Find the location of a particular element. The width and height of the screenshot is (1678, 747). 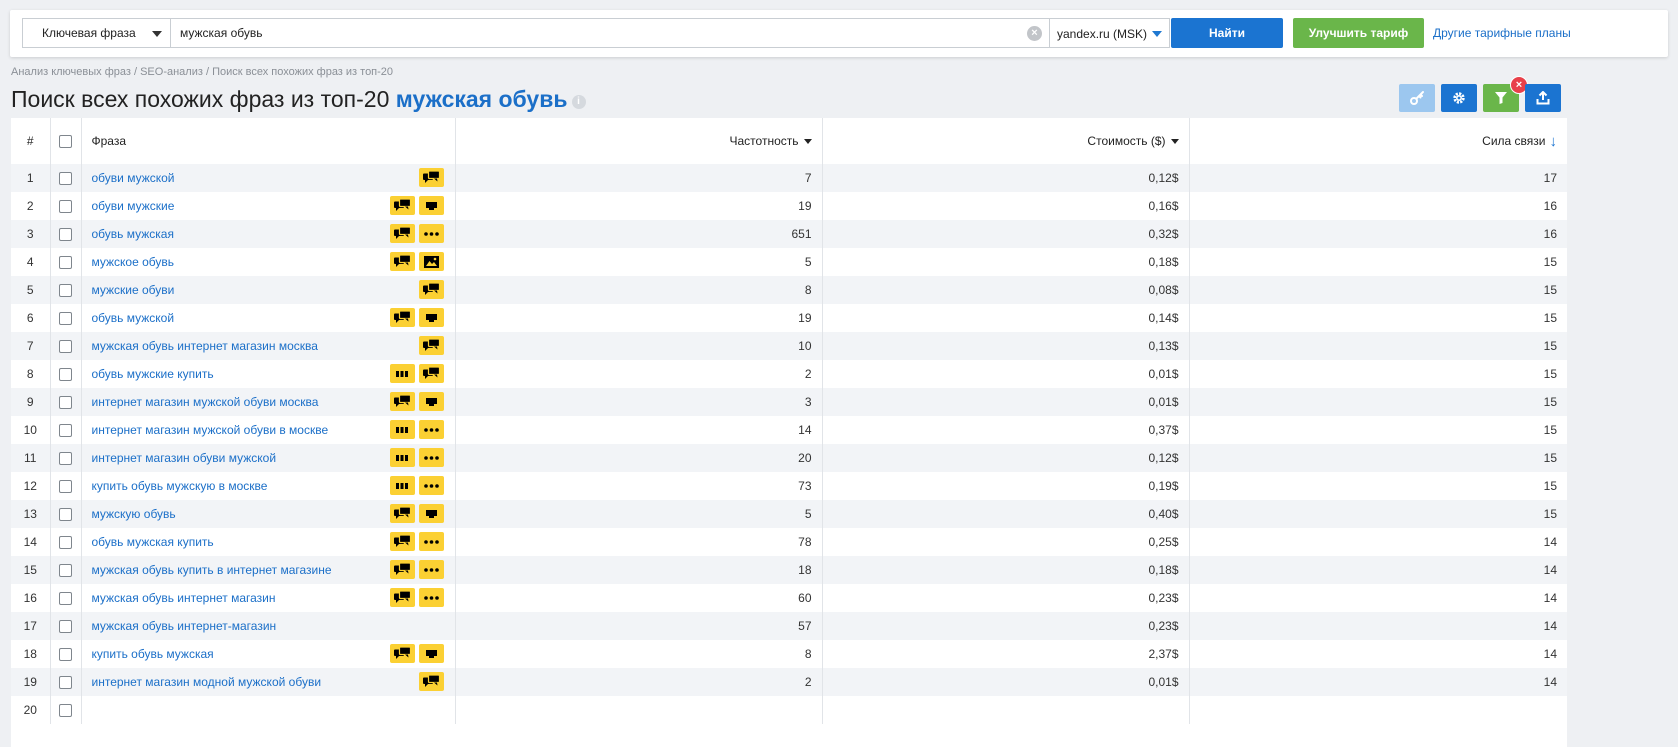

column-cost: Стоимость ($) is located at coordinates (1006, 141).